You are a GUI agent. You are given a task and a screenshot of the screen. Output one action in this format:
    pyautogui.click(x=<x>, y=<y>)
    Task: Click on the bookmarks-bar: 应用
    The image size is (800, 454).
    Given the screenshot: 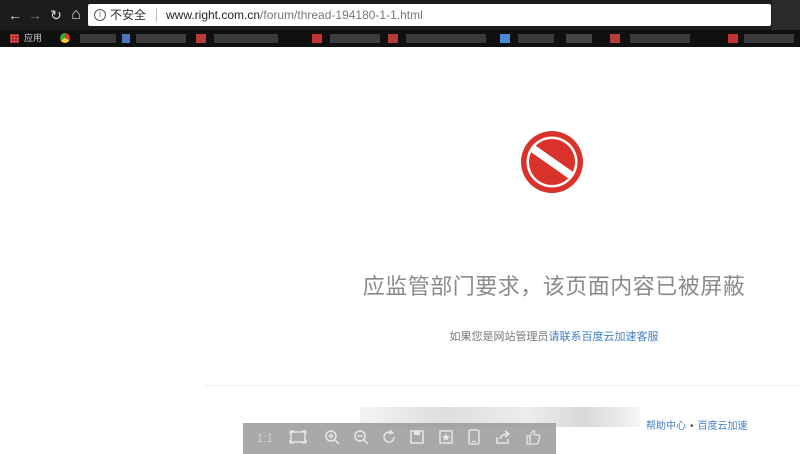 What is the action you would take?
    pyautogui.click(x=400, y=38)
    